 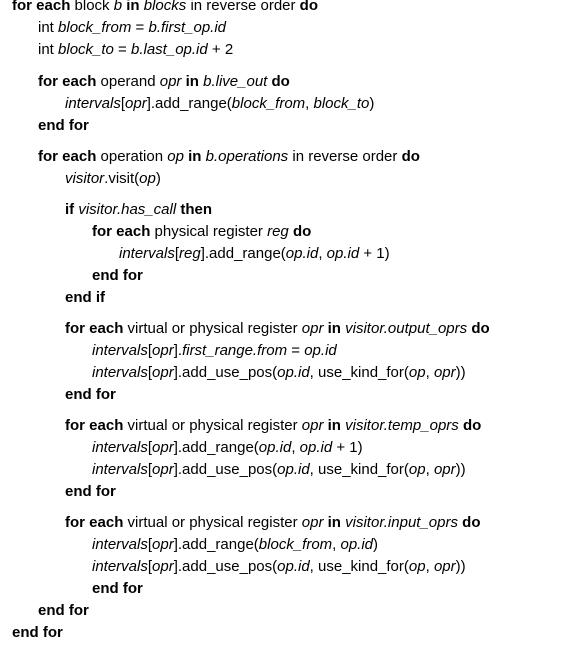 What do you see at coordinates (127, 209) in the screenshot?
I see `identifier: visitor.has_call` at bounding box center [127, 209].